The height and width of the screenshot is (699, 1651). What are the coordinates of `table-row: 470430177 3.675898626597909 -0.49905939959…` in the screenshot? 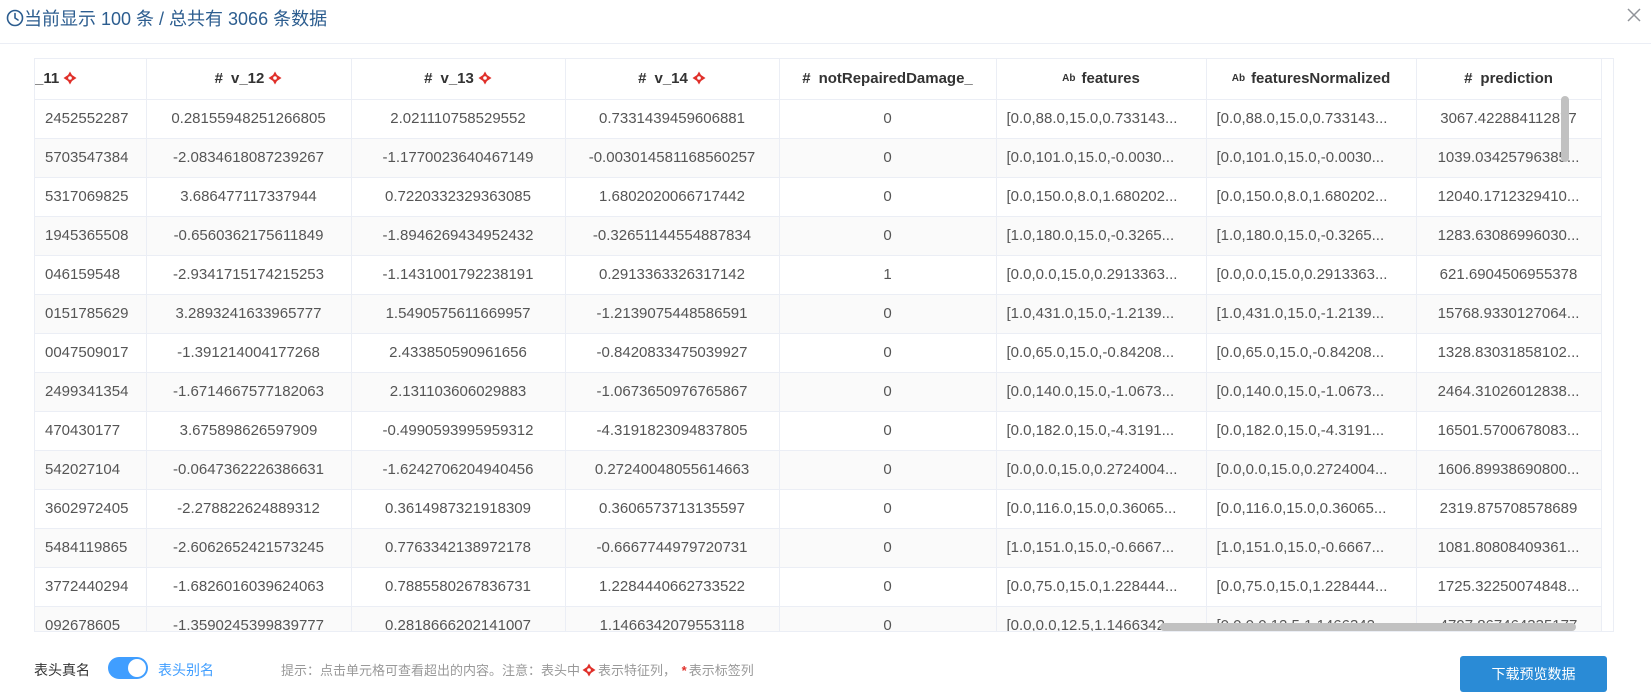 It's located at (818, 431).